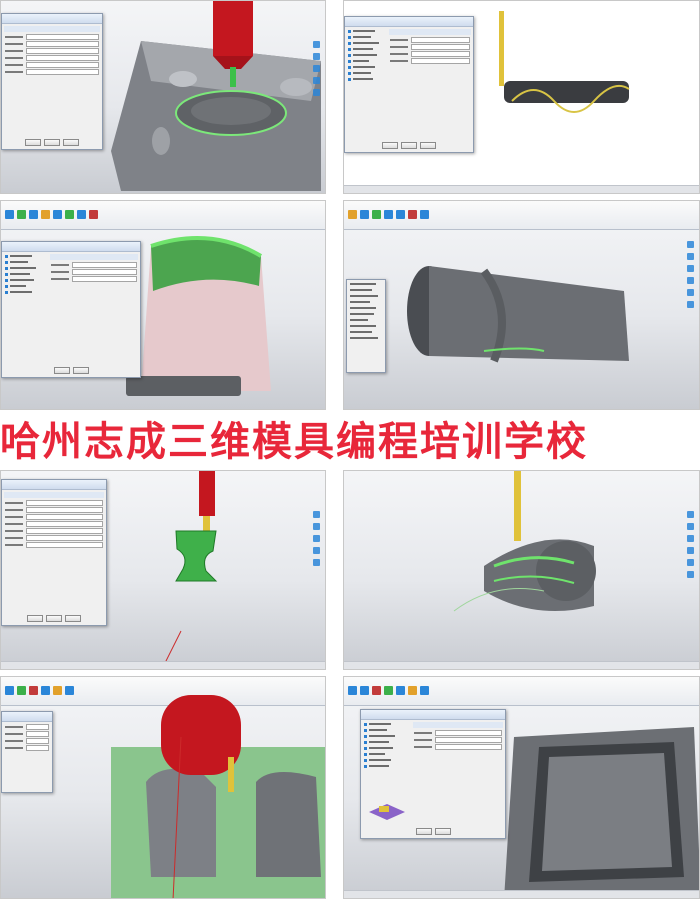  I want to click on panel-blade-model, so click(521, 305).